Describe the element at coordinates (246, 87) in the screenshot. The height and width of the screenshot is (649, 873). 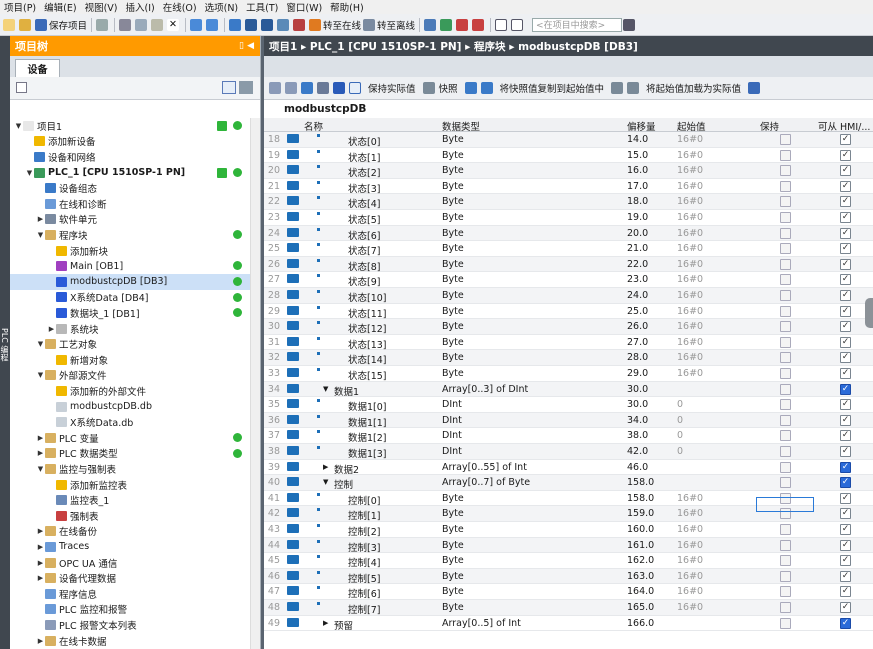
I see `tree-detail-icon` at that location.